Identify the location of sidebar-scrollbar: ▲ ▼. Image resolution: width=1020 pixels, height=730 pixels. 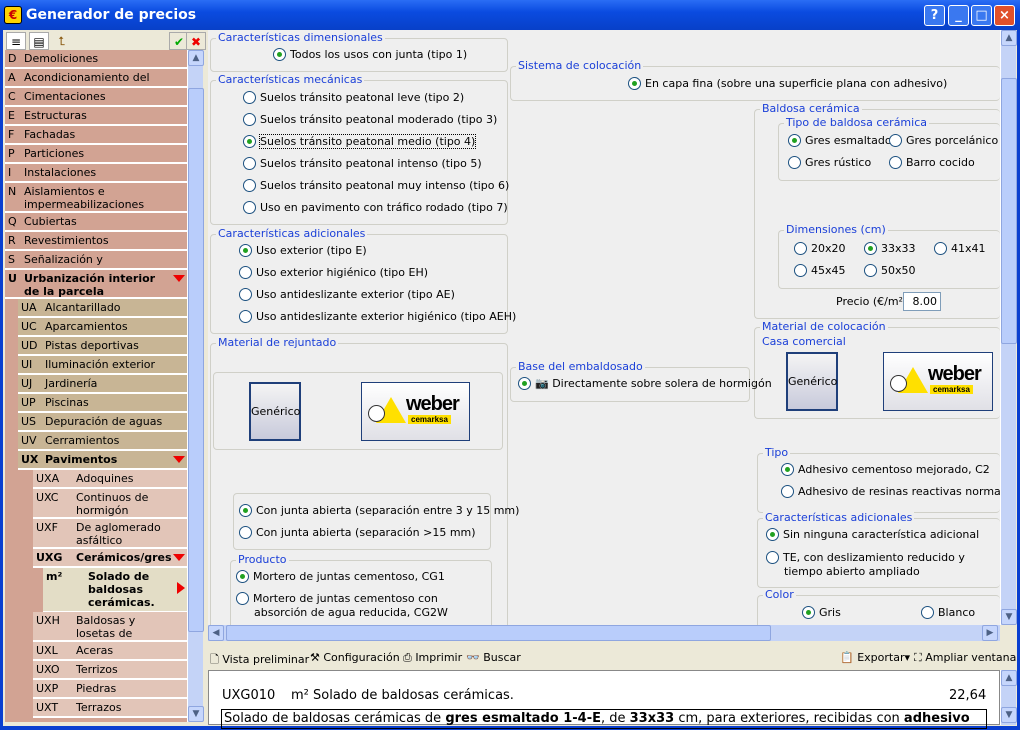
(195, 386).